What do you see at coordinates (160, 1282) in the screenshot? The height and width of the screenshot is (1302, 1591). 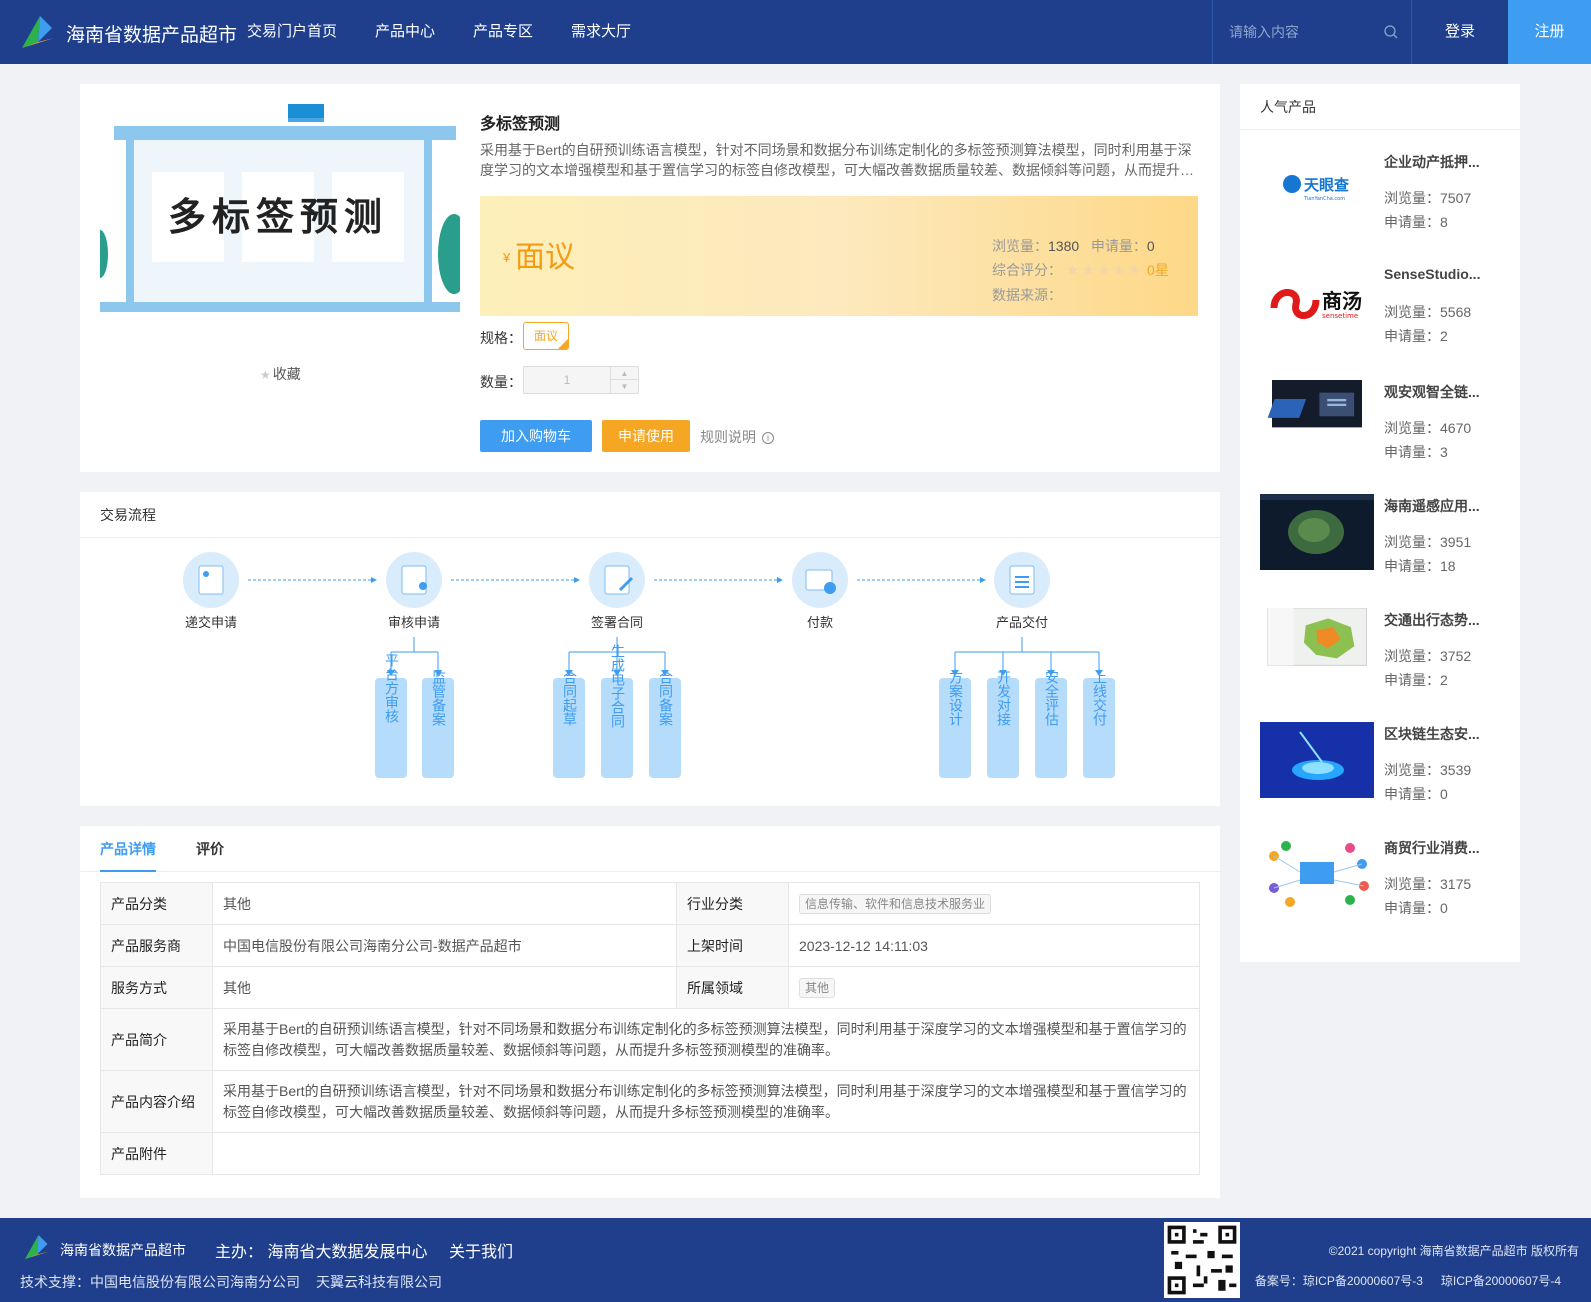 I see `support-1: 技术支撑：中国电信股份有限公司海南分公司` at bounding box center [160, 1282].